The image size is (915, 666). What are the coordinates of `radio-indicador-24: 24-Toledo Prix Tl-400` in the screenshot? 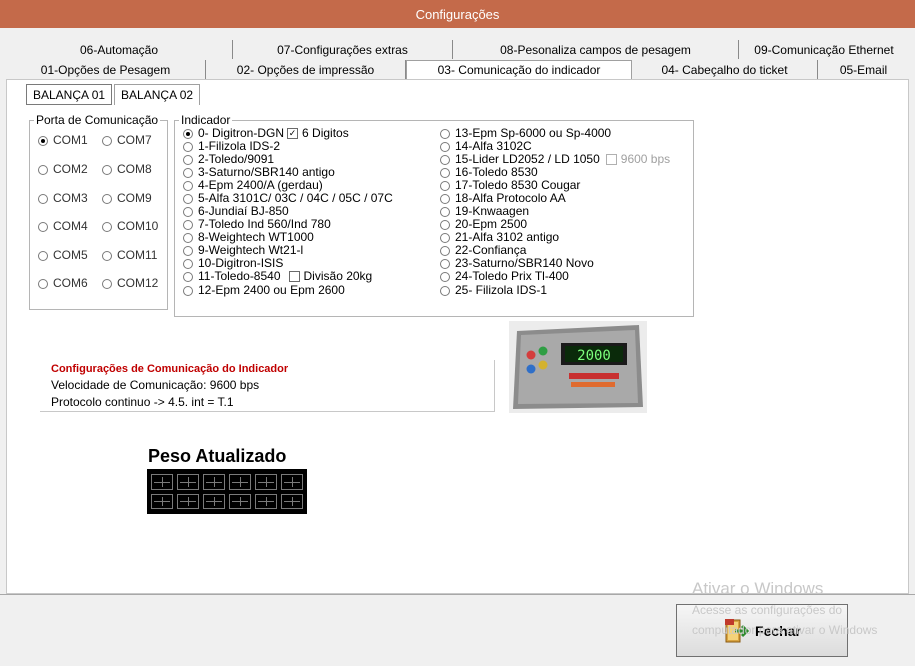 It's located at (504, 276).